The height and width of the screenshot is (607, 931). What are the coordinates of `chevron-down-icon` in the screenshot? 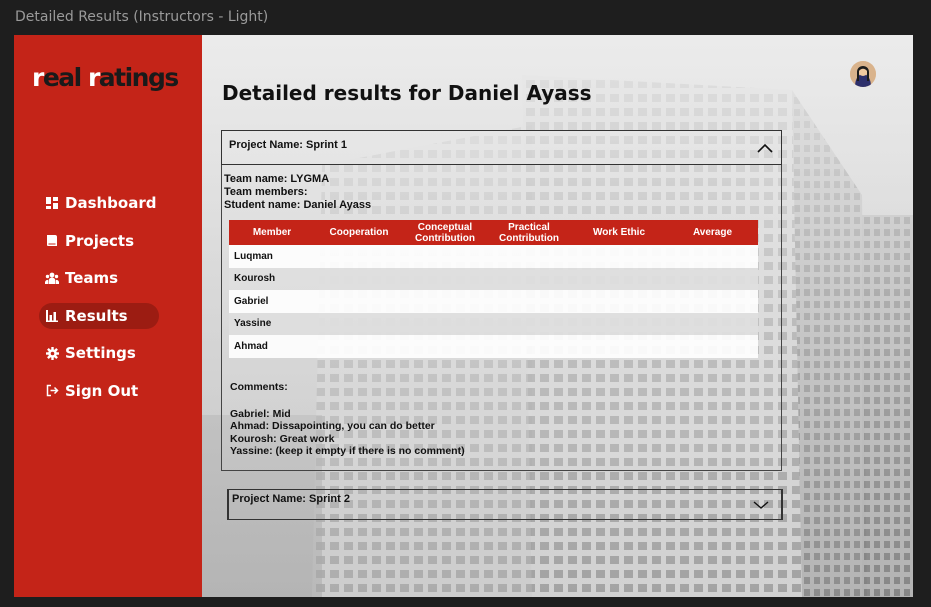 It's located at (761, 506).